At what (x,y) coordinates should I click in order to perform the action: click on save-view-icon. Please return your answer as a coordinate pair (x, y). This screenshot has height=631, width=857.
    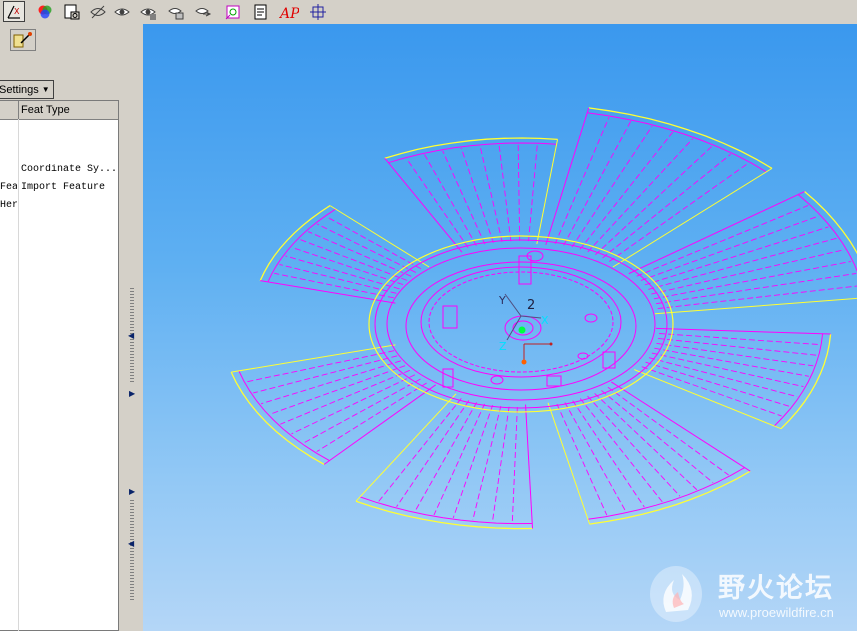
    Looking at the image, I should click on (72, 11).